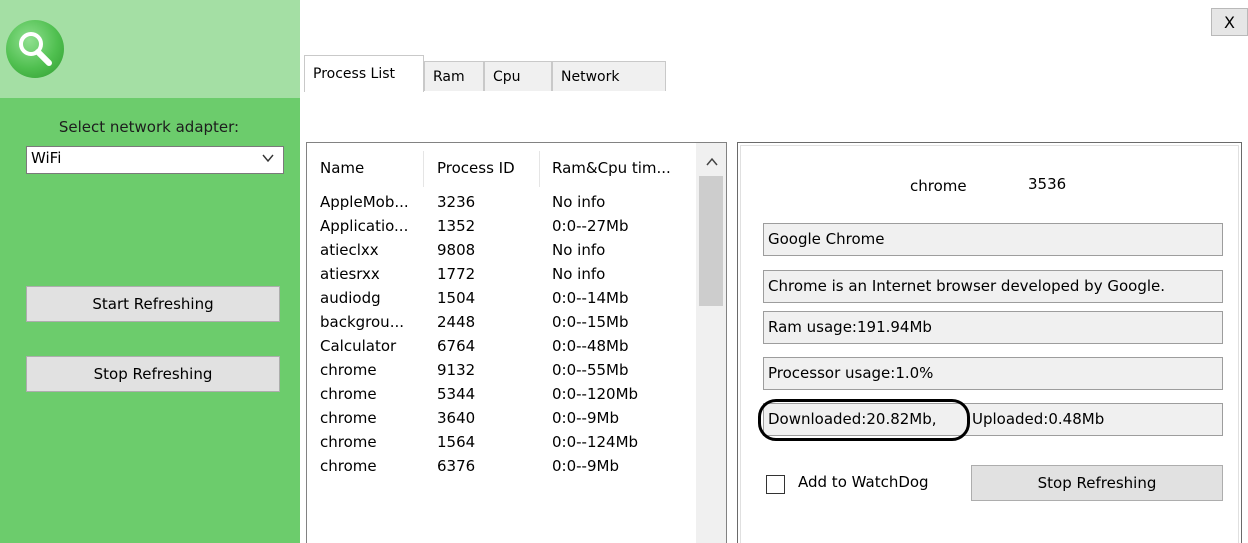  I want to click on cell-ram-cpu: 0:0--48Mb, so click(590, 346).